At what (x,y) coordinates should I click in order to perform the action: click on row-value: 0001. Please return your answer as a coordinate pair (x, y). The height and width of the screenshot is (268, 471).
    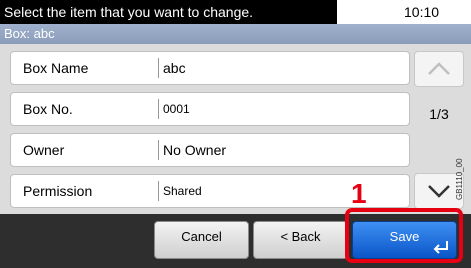
    Looking at the image, I should click on (176, 109).